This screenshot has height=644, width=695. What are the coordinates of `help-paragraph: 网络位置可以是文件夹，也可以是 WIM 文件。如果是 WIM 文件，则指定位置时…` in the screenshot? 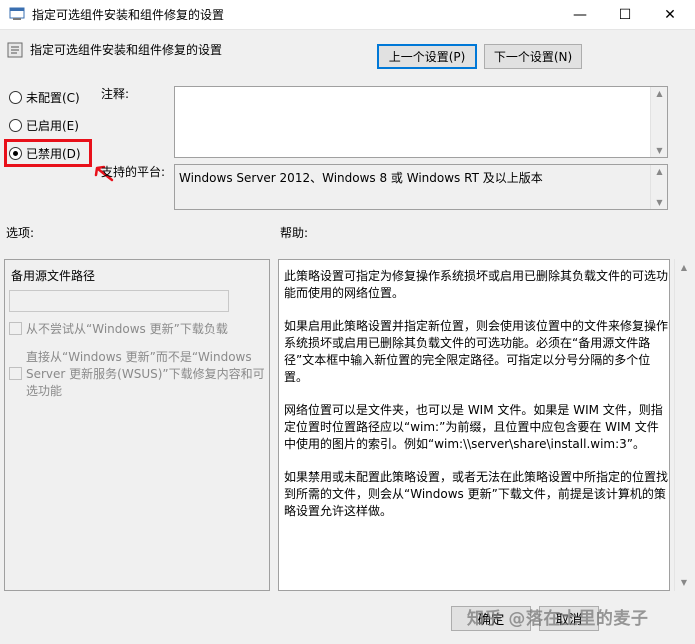 It's located at (473, 427).